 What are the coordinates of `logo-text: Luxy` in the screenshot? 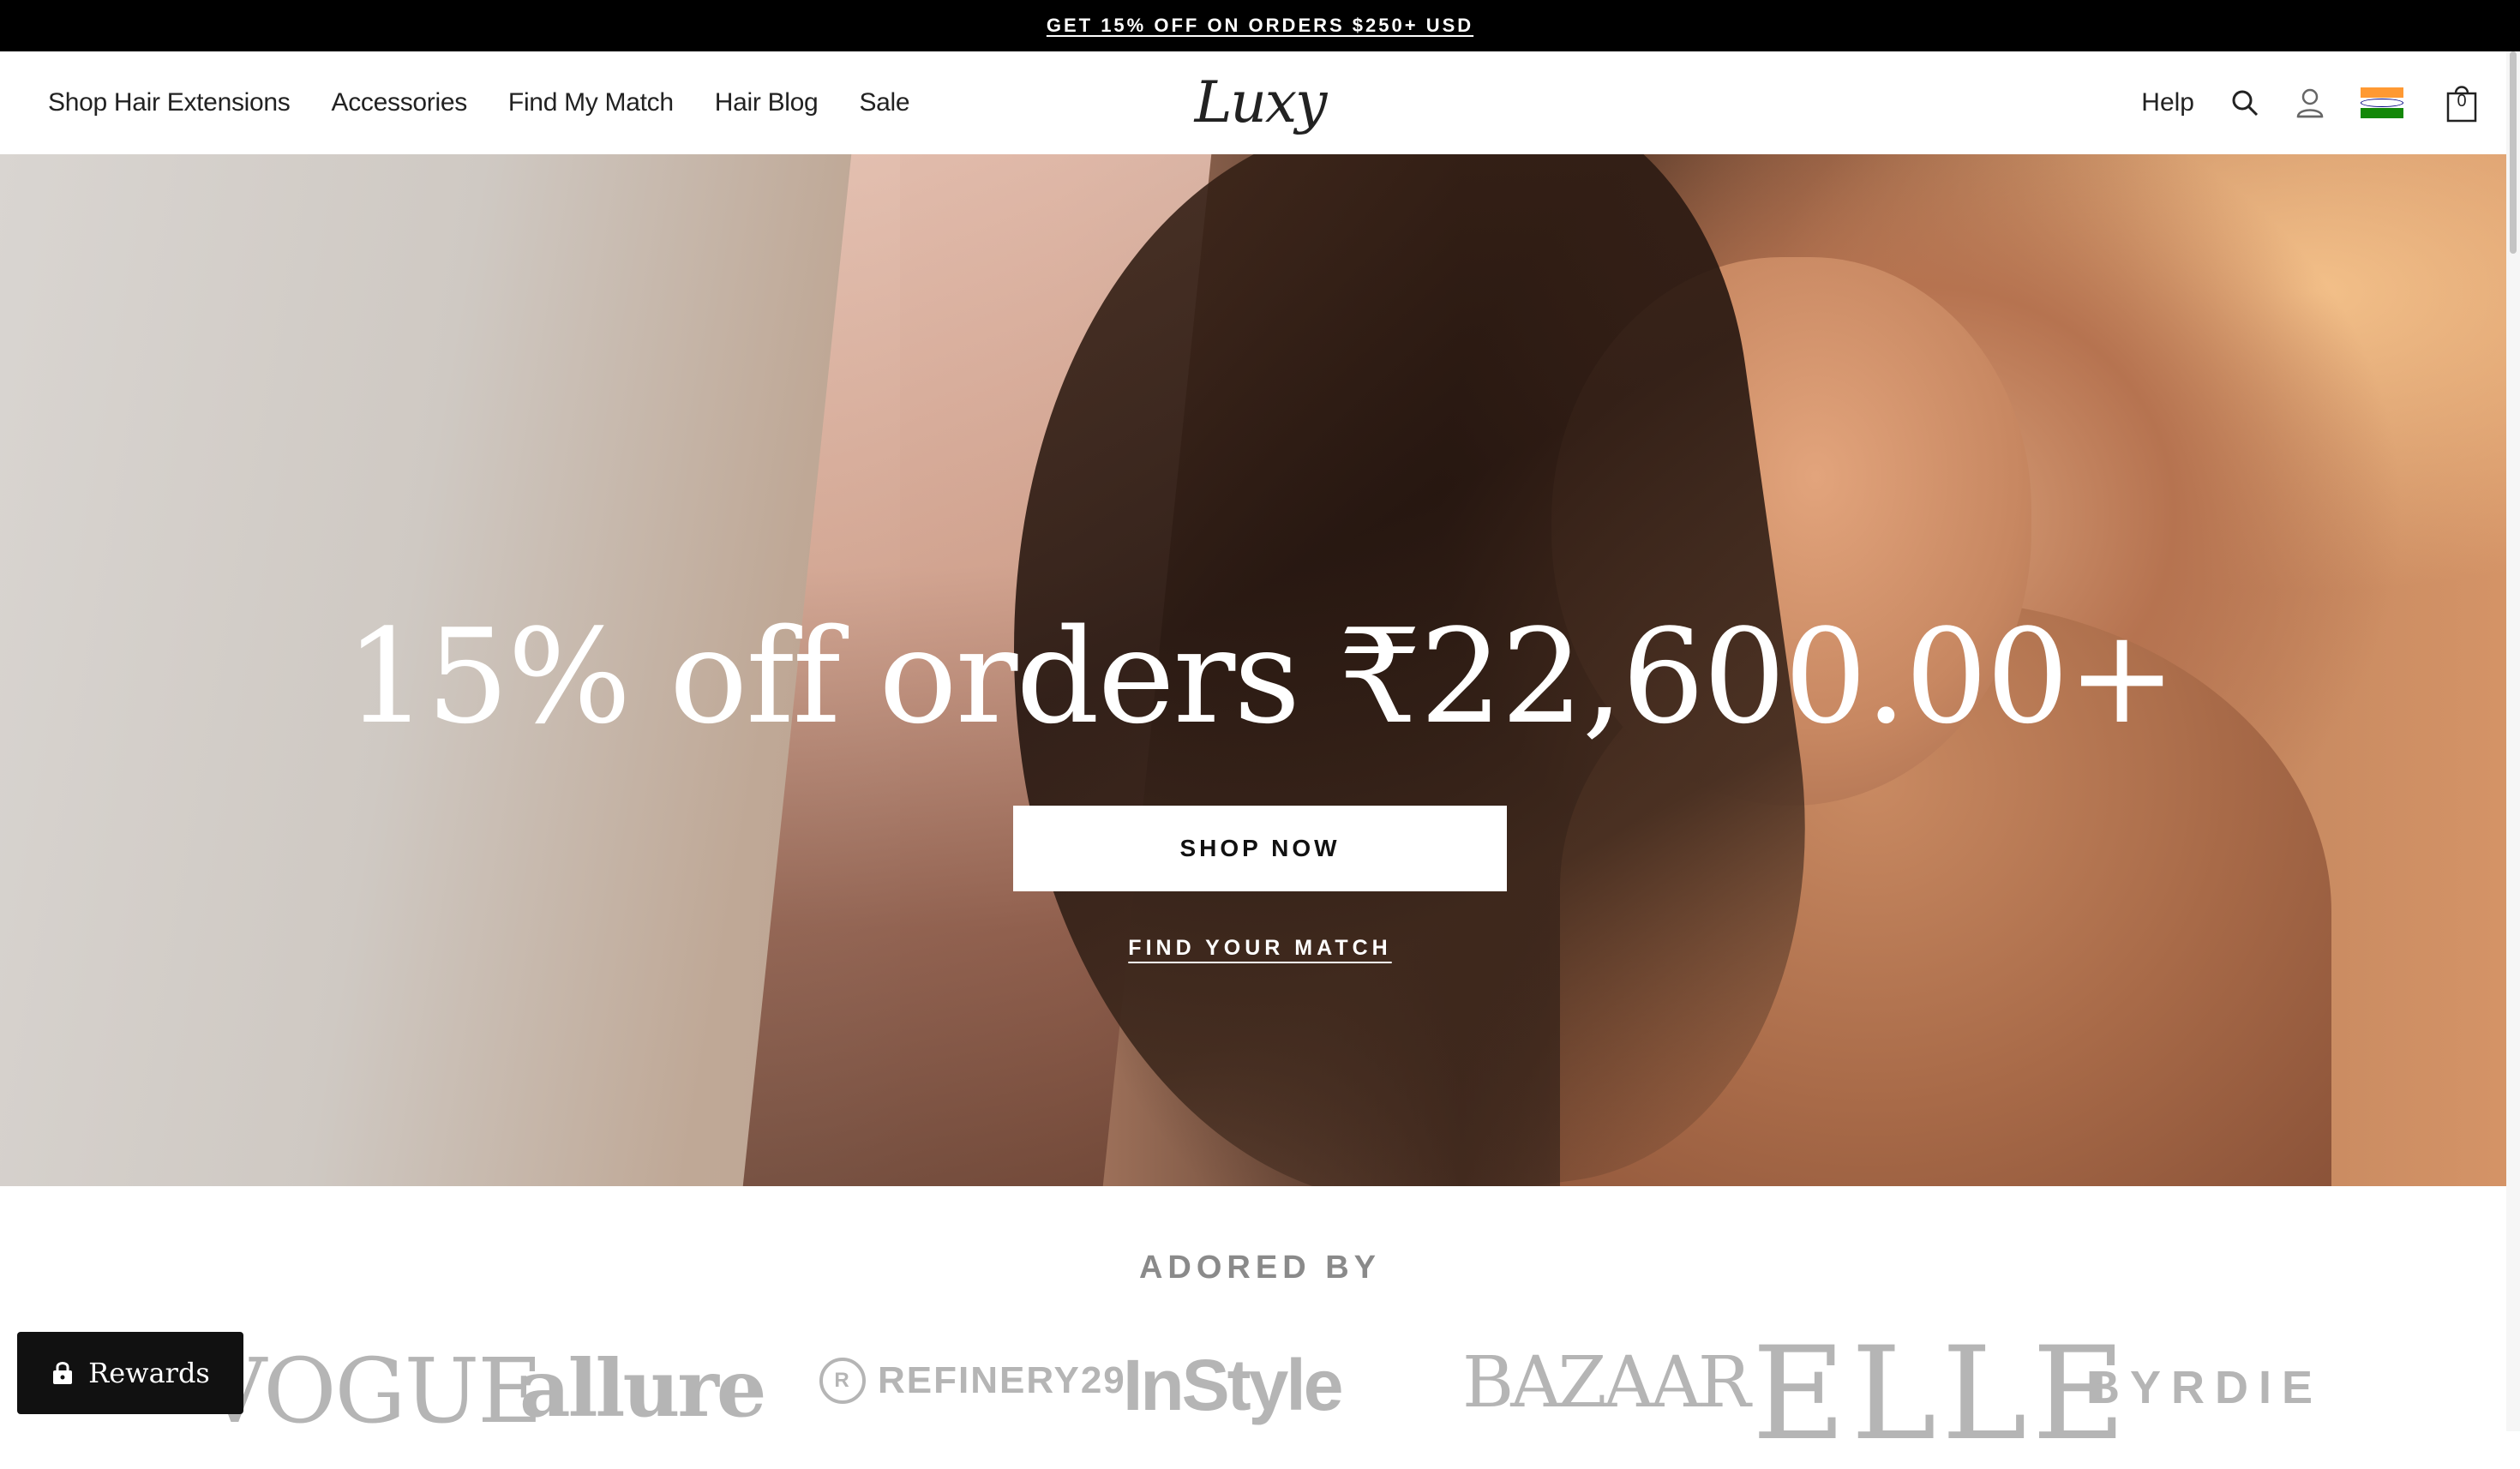 It's located at (1261, 102).